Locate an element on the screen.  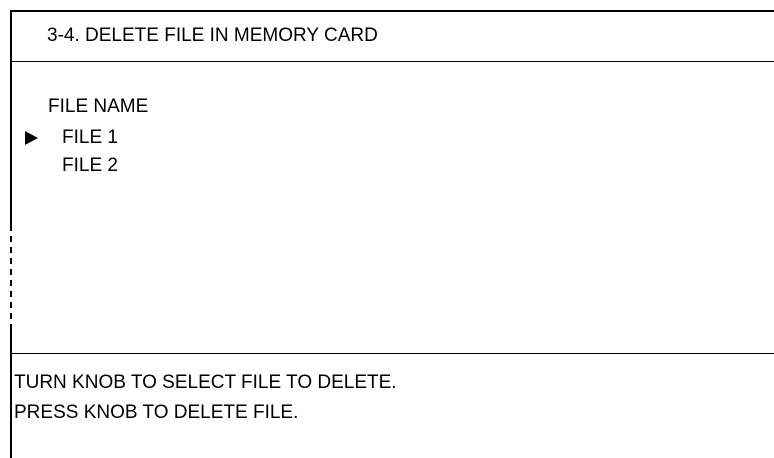
file-list-item: FILE 1 is located at coordinates (71, 138).